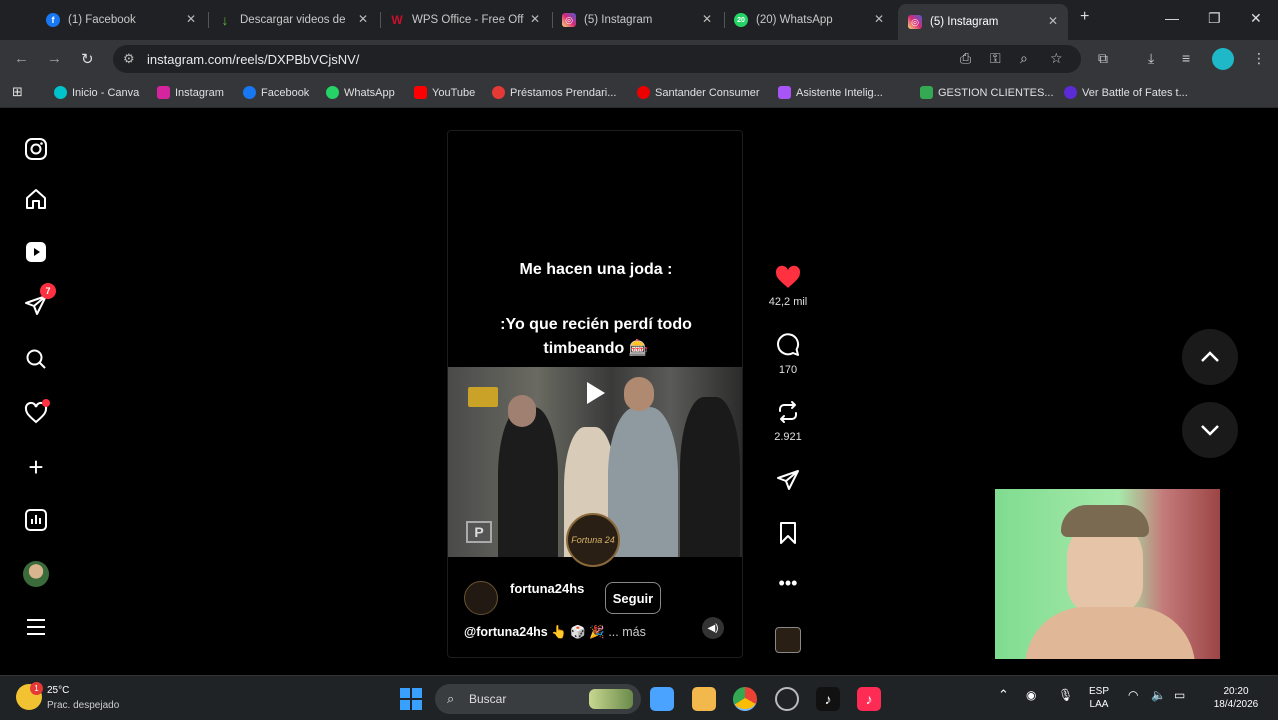  What do you see at coordinates (1099, 704) in the screenshot?
I see `language-bottom: LAA` at bounding box center [1099, 704].